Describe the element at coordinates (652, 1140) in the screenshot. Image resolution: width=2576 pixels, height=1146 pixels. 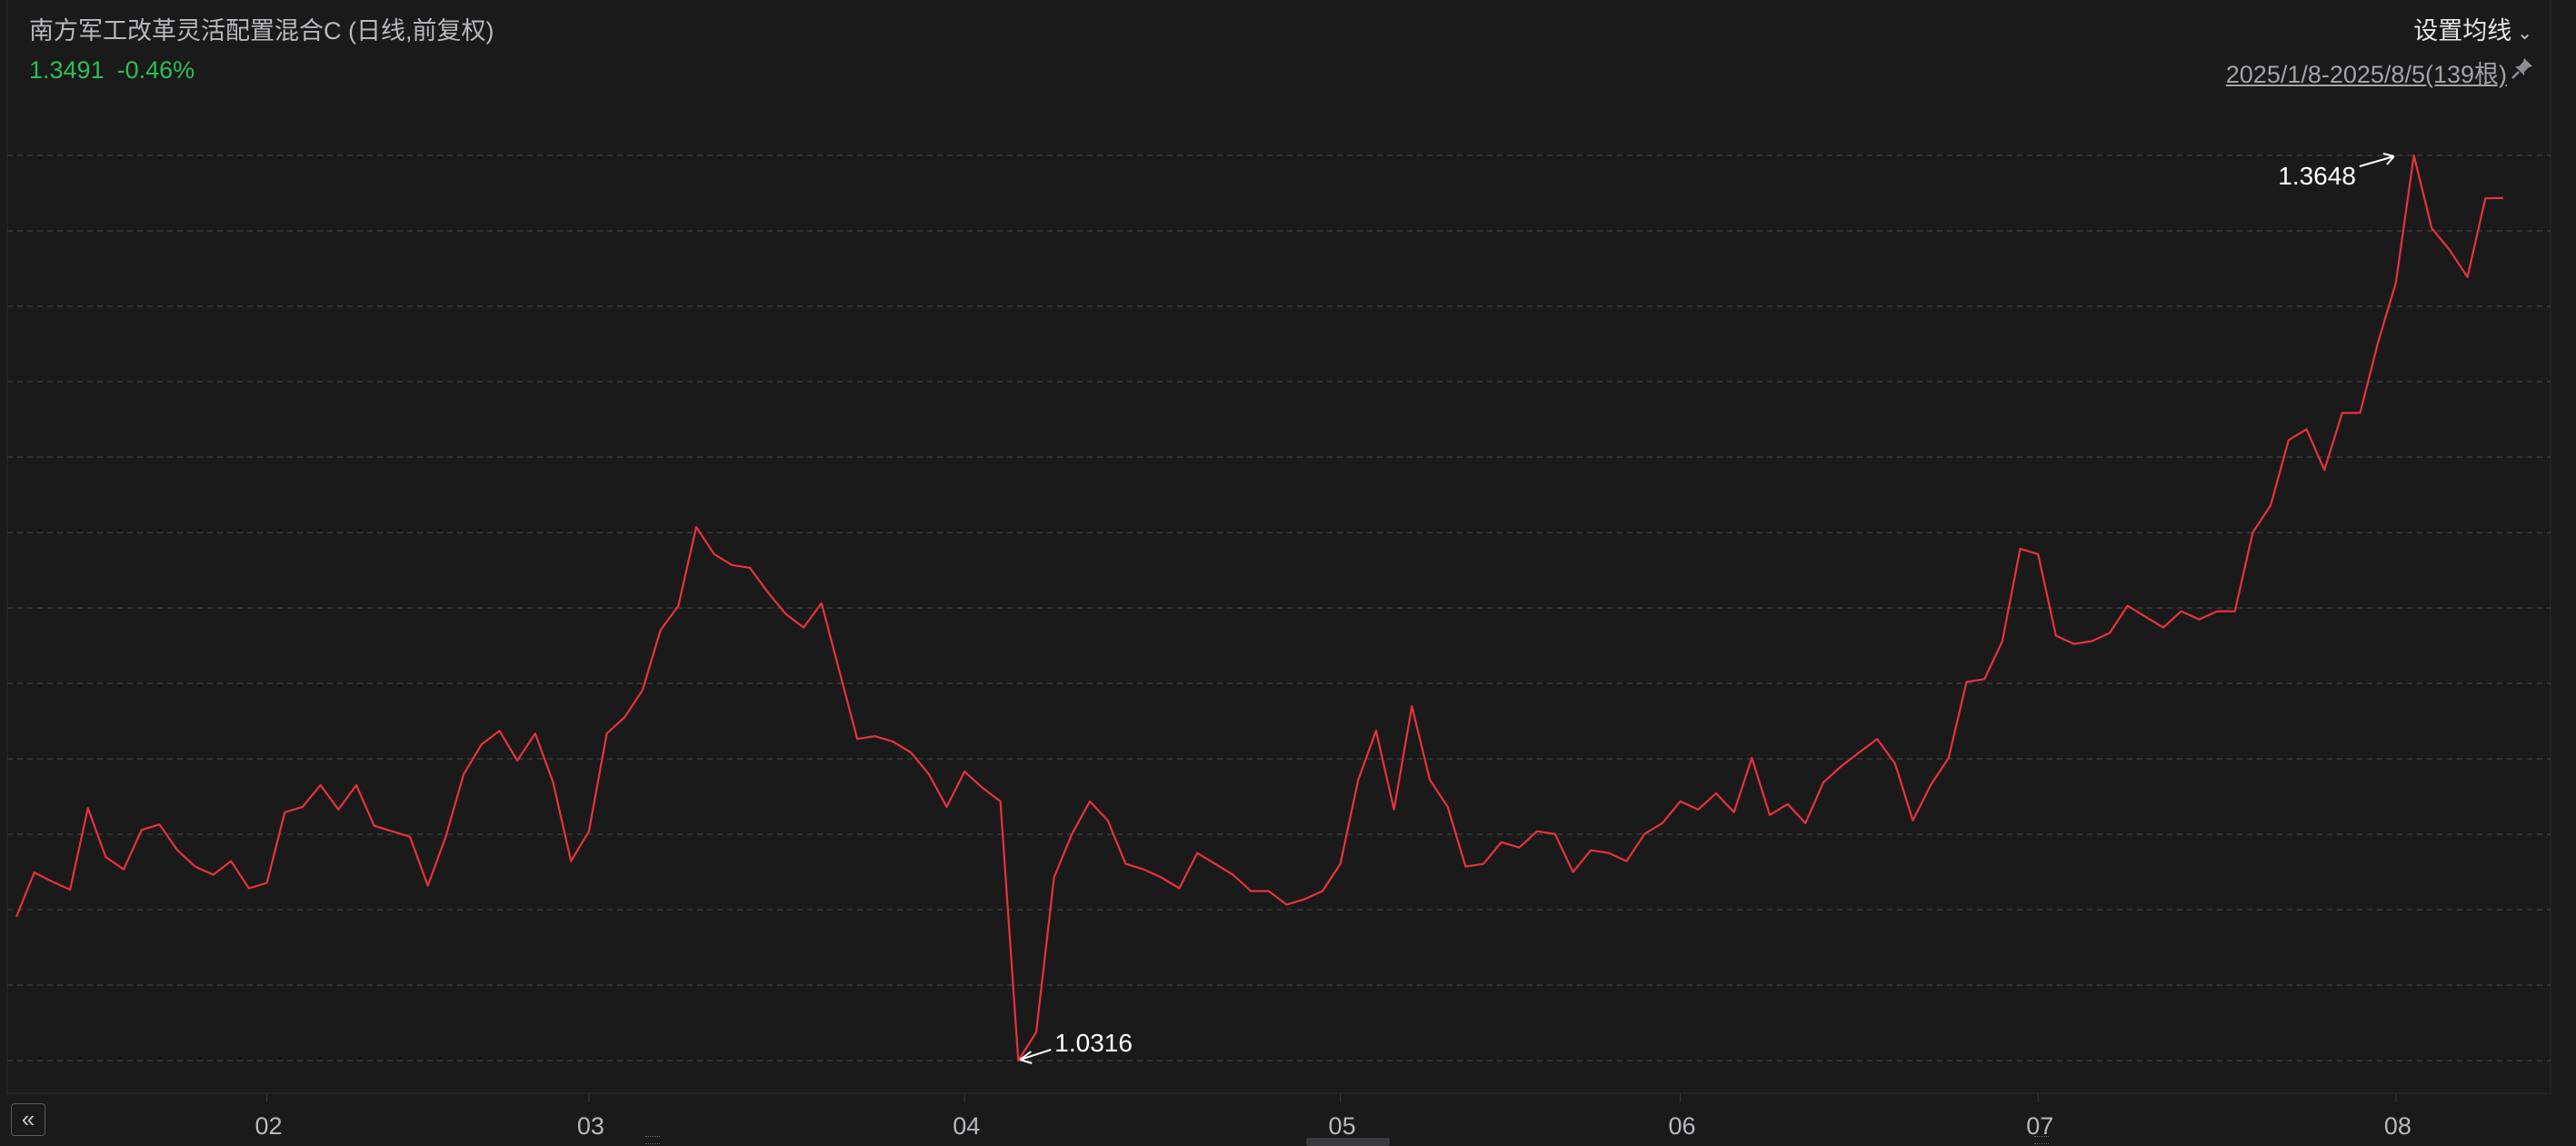
I see `navigator-handle-left` at that location.